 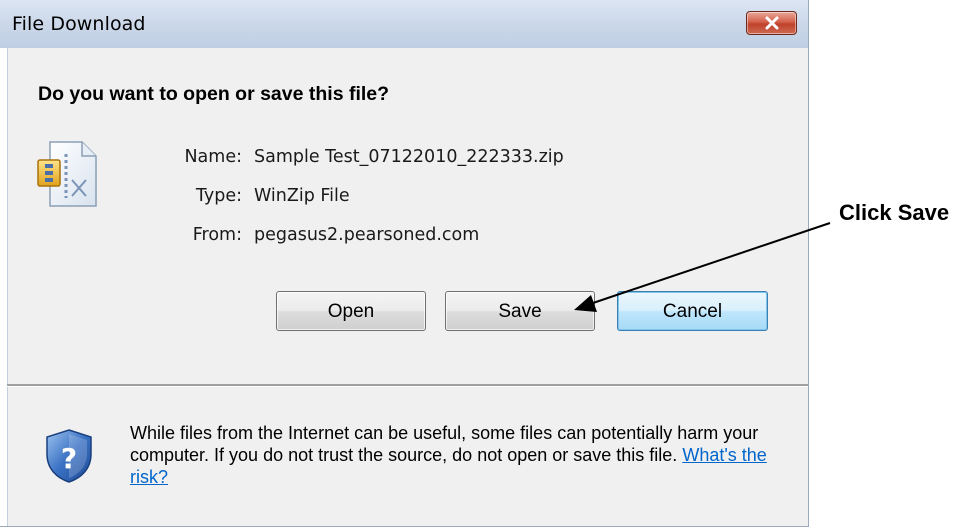 I want to click on security-shield-icon: ?, so click(x=69, y=456).